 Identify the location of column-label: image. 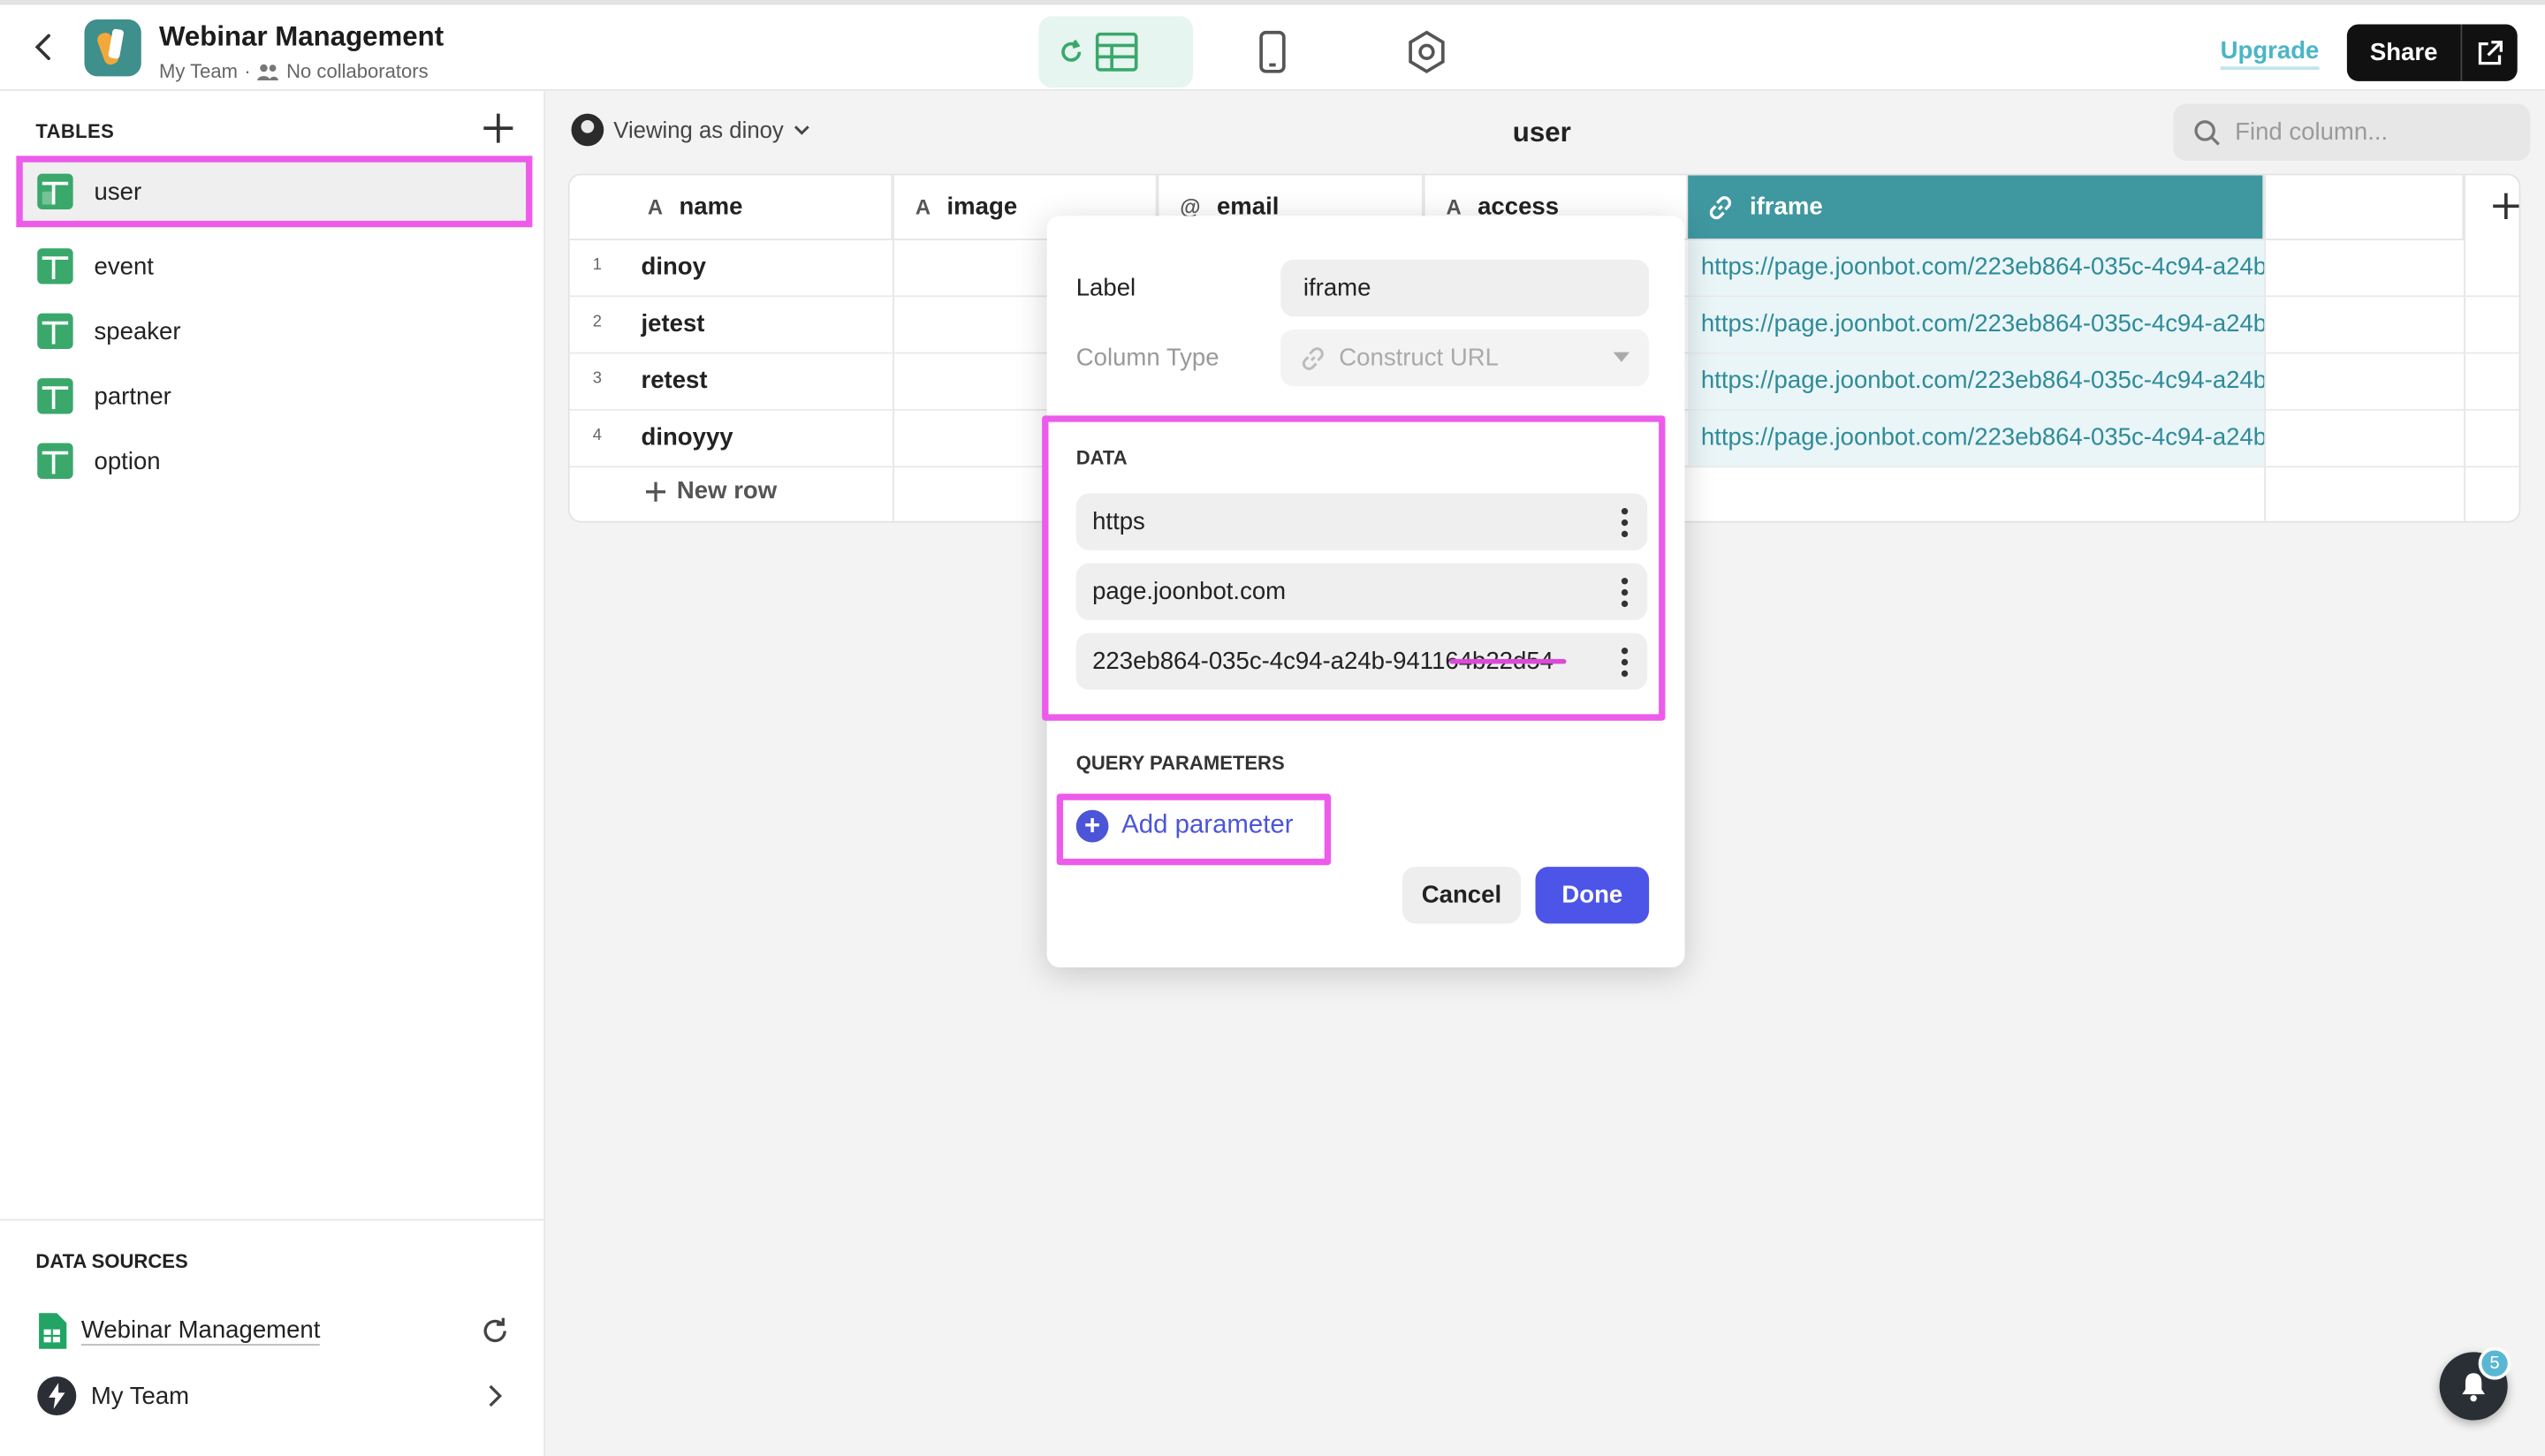
(982, 207).